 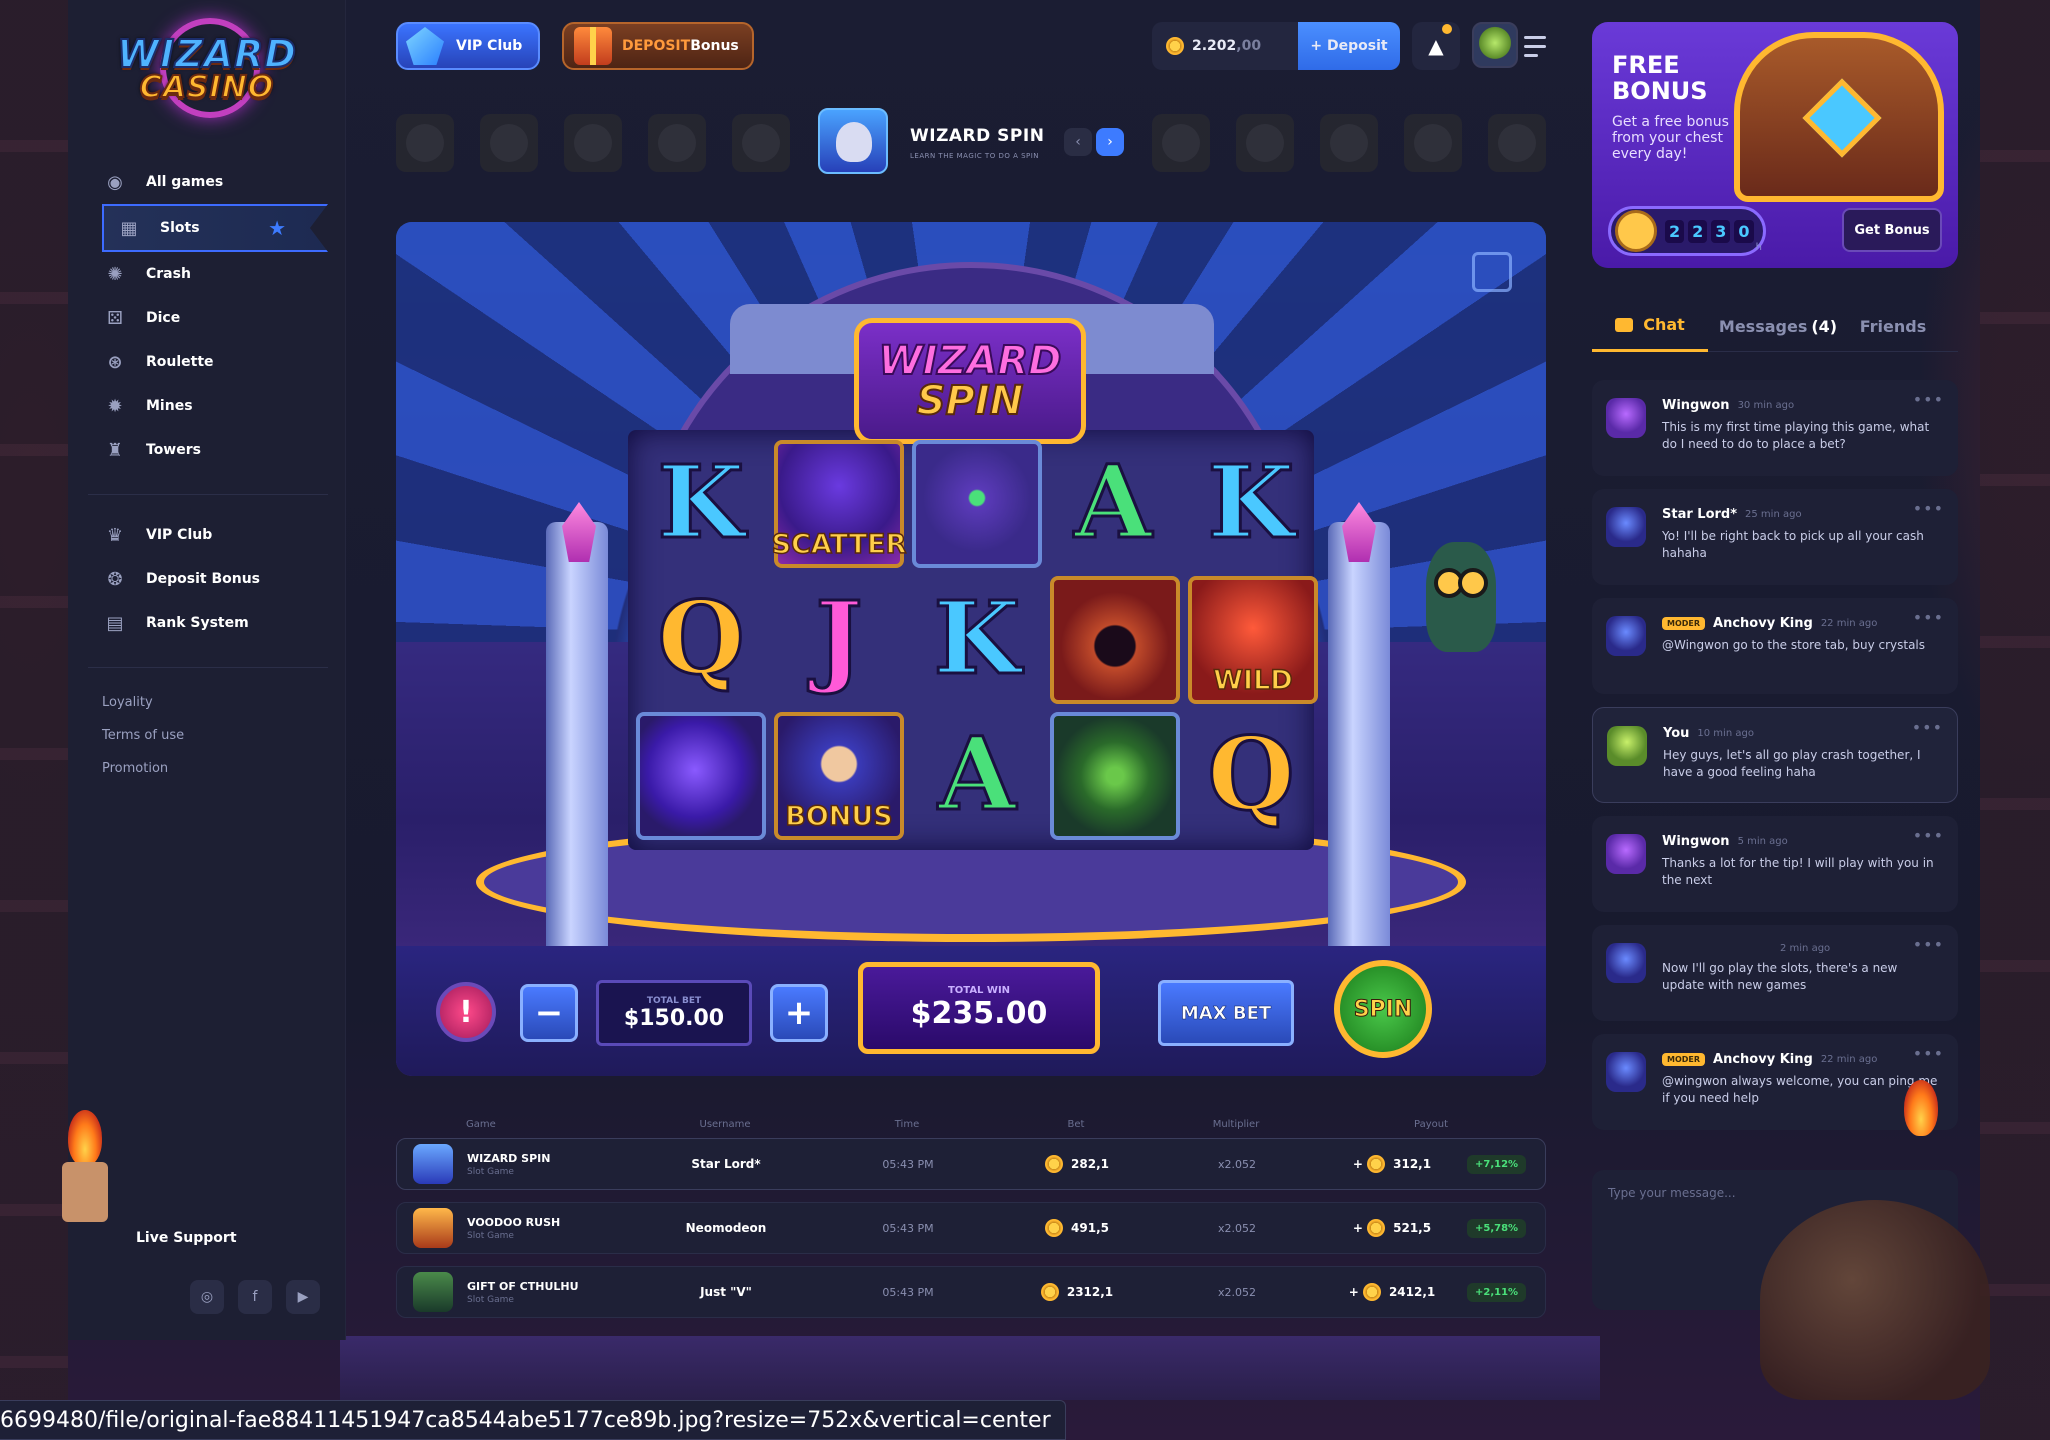 I want to click on sidebar-item-dice: ⚄ Dice, so click(x=208, y=318).